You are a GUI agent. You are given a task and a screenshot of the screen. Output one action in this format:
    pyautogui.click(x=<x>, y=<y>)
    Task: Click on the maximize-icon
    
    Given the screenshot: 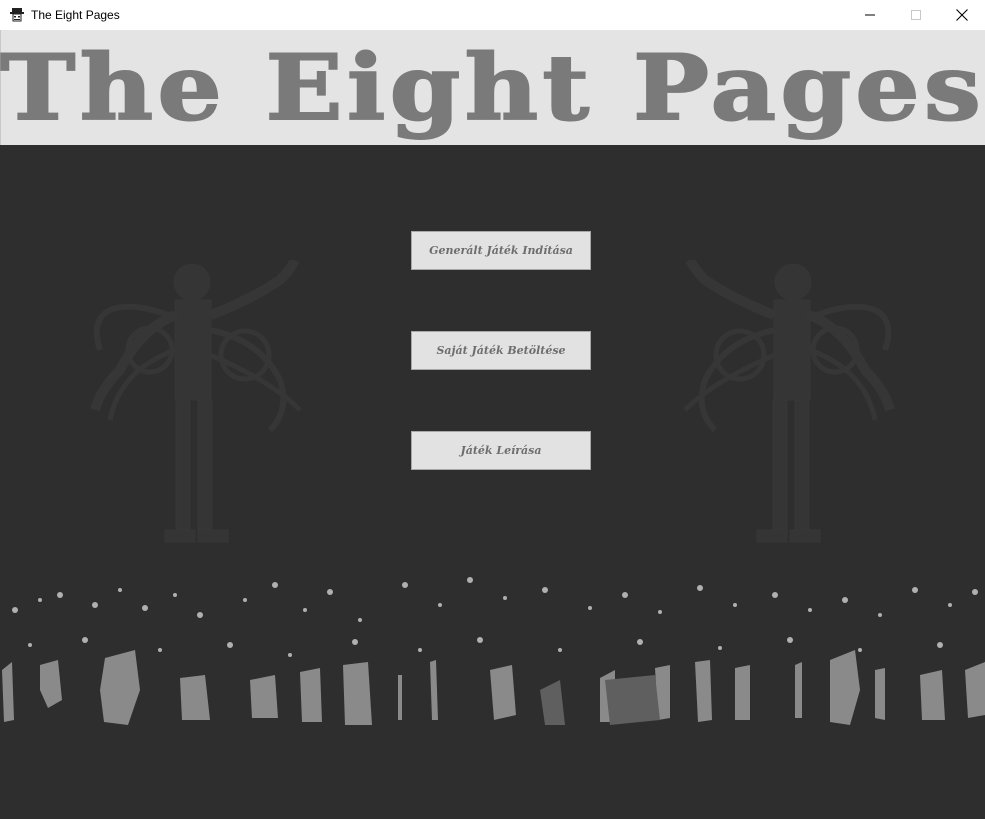 What is the action you would take?
    pyautogui.click(x=916, y=15)
    